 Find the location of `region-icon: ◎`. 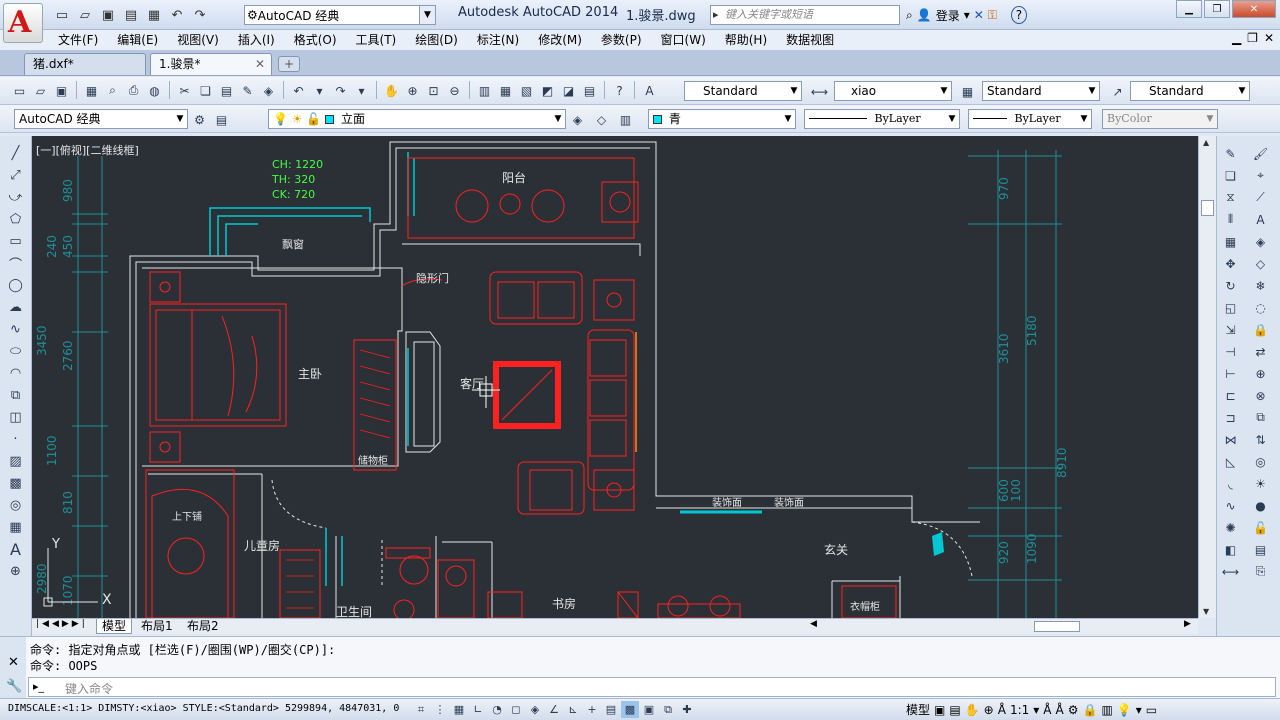

region-icon: ◎ is located at coordinates (15, 505).